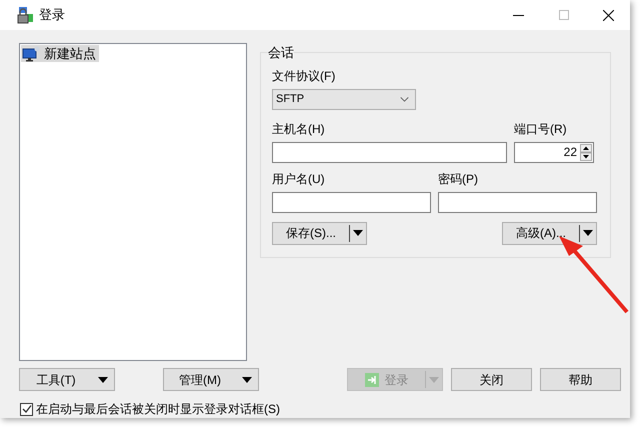 The width and height of the screenshot is (640, 430). I want to click on host-input, so click(389, 152).